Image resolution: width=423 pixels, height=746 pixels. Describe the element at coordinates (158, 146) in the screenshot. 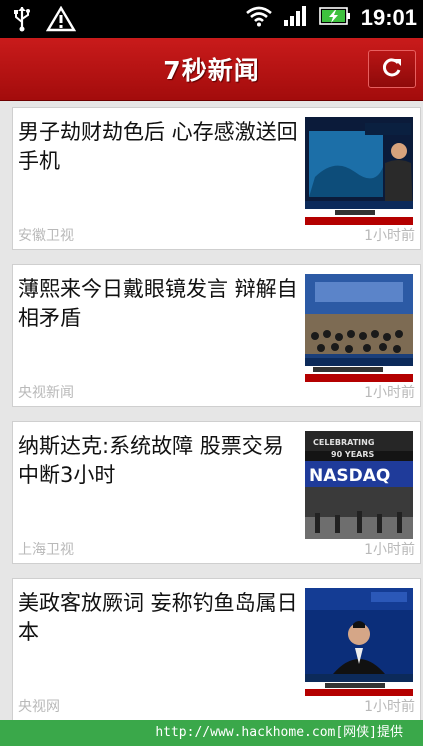

I see `news-title: 男子劫财劫色后 心存感激送回手机` at that location.